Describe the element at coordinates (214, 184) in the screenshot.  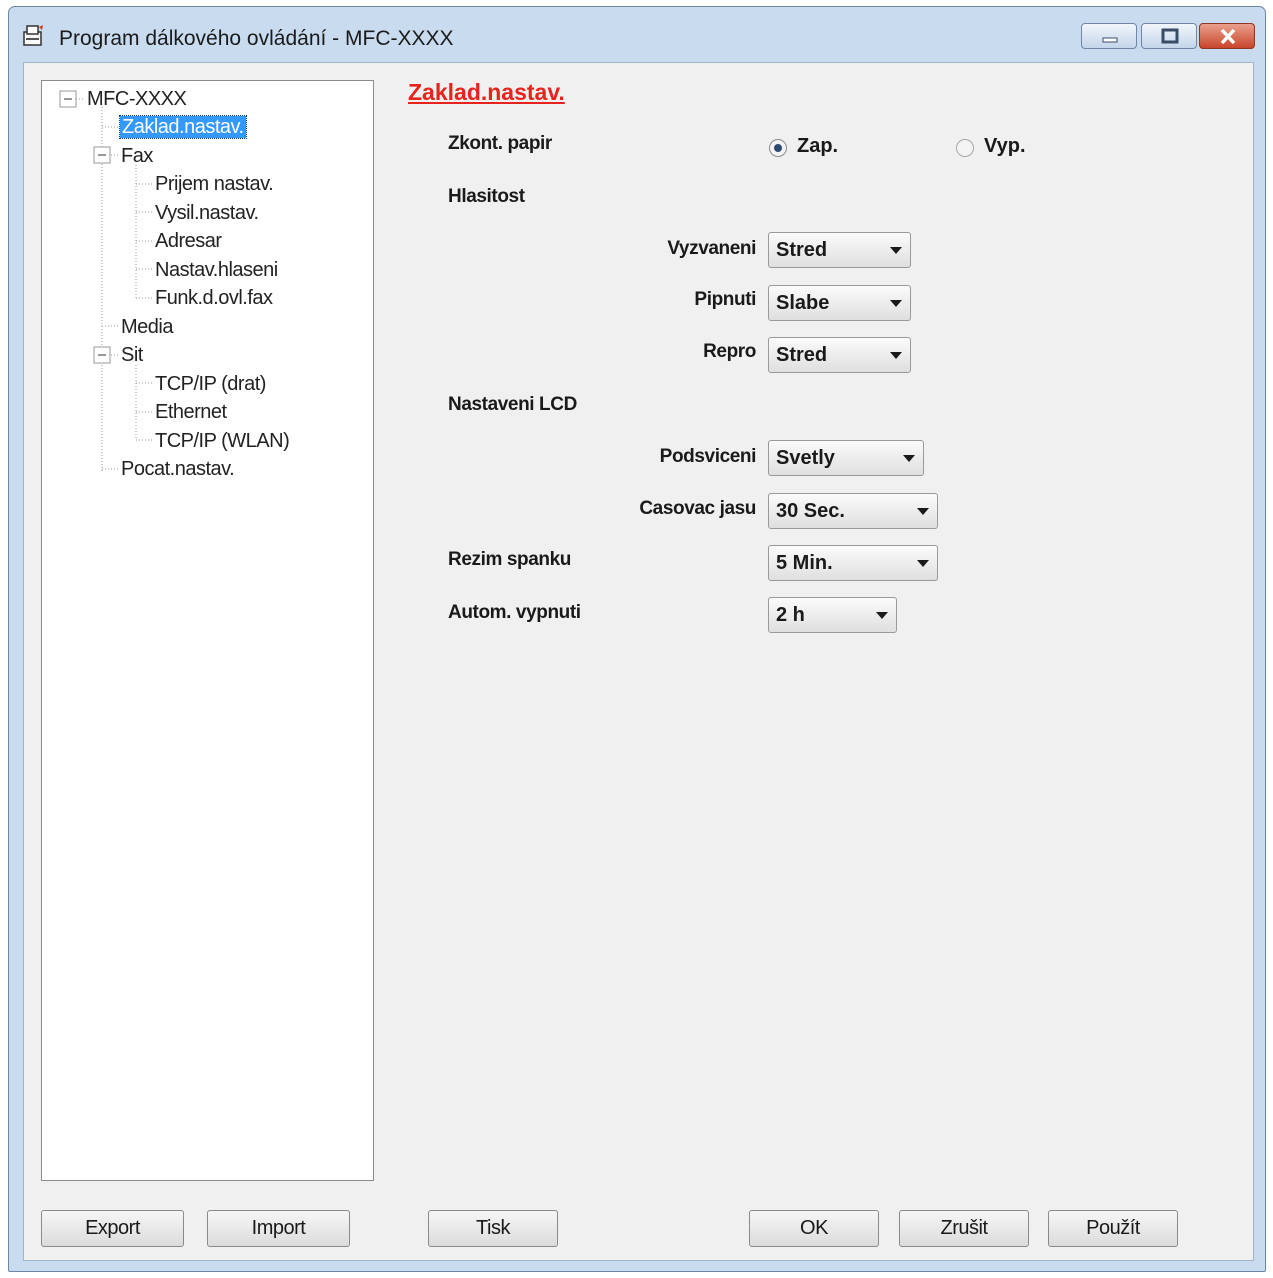
I see `tree-item-prijem-nastav: Prijem nastav.` at that location.